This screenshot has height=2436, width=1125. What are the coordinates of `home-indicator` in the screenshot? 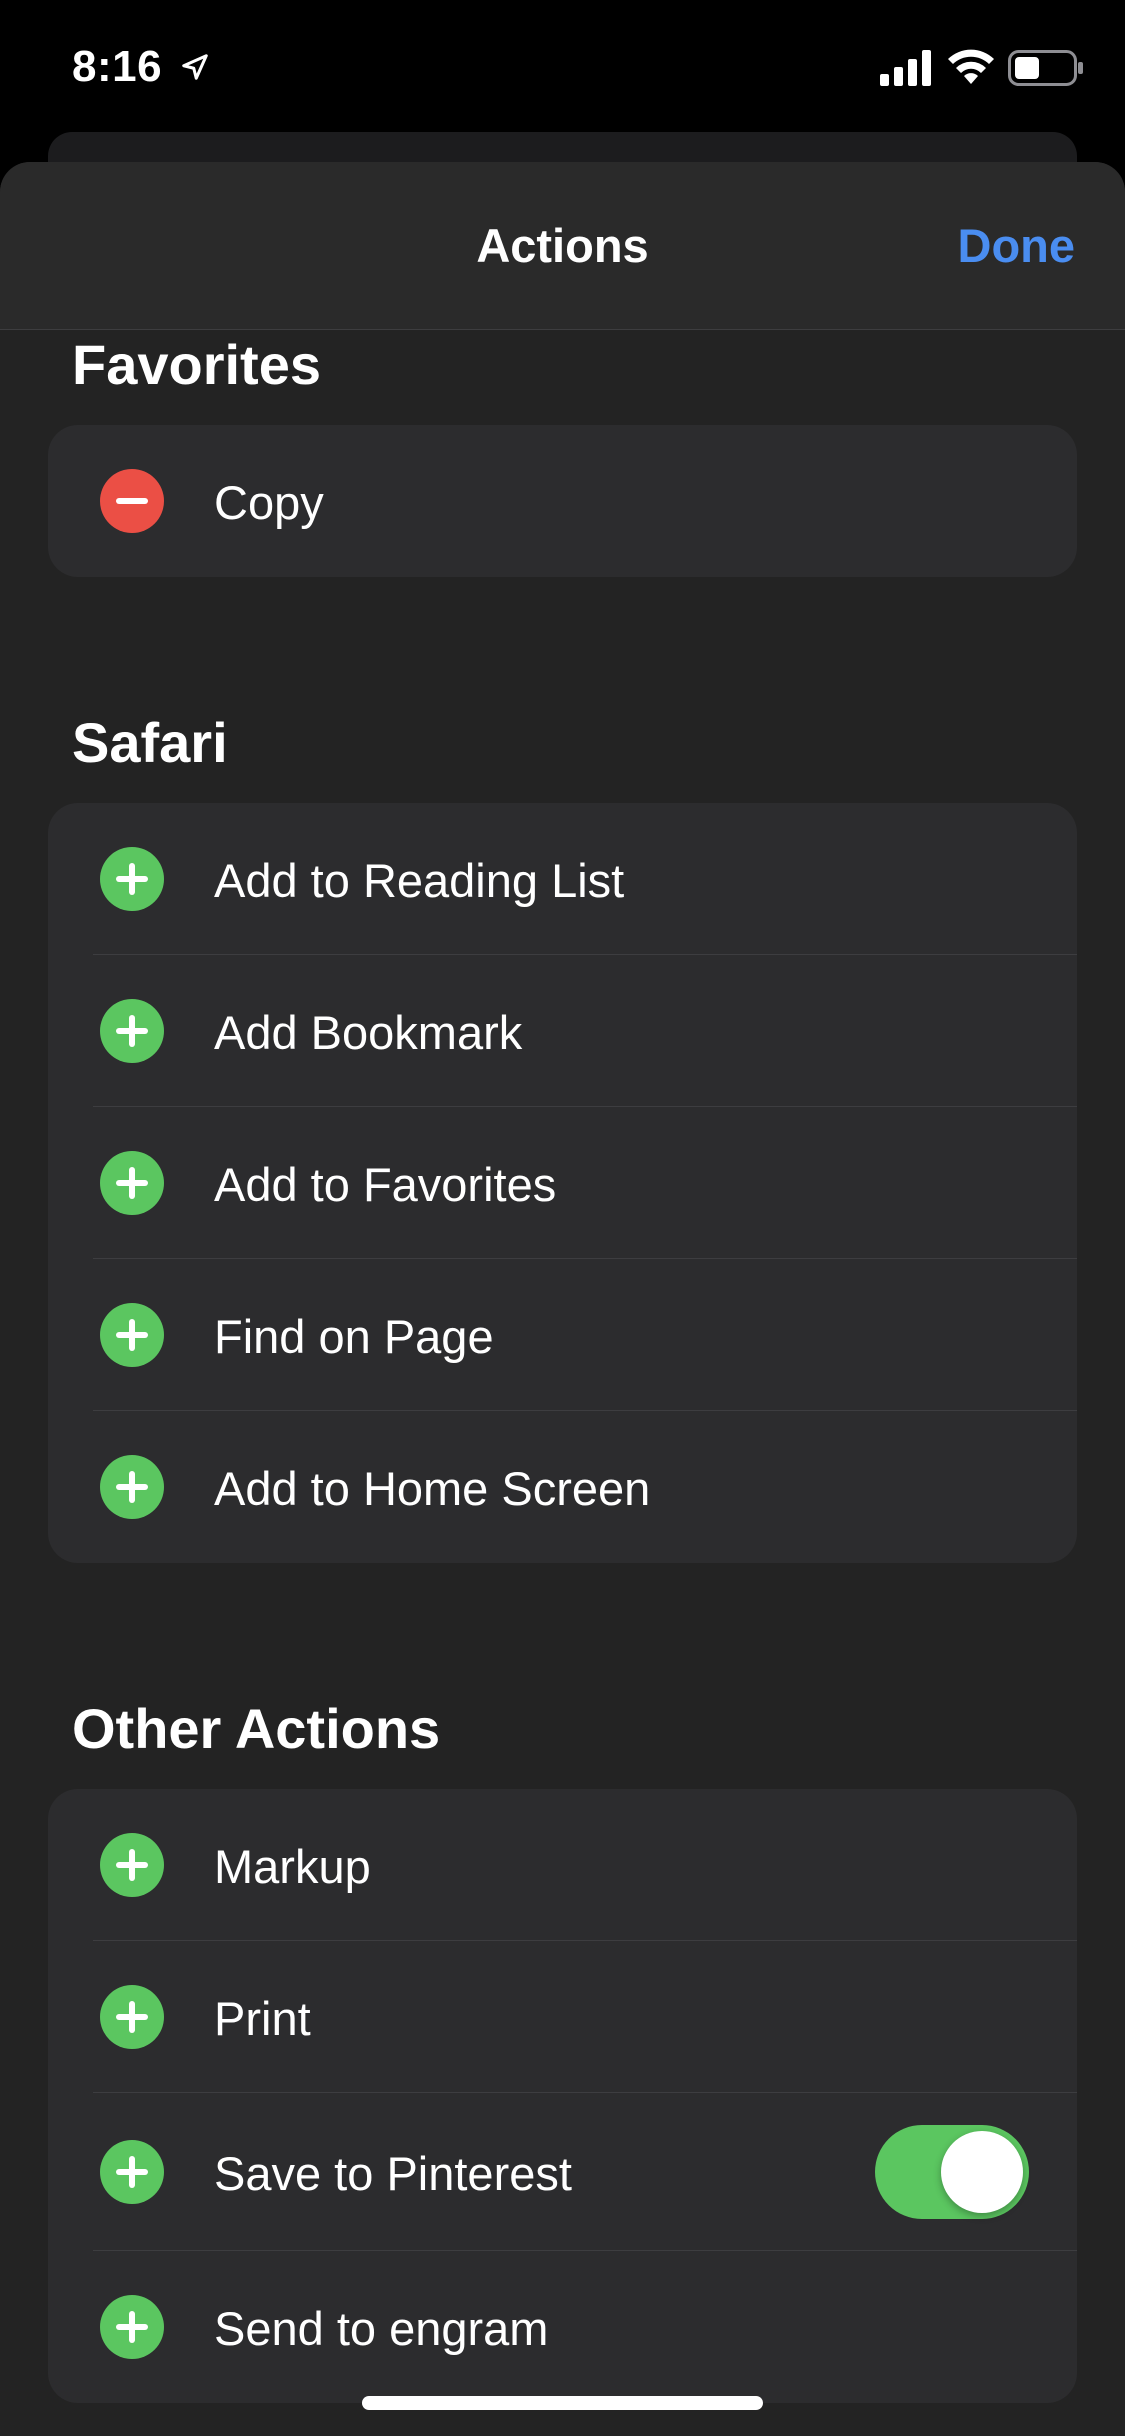 It's located at (562, 2403).